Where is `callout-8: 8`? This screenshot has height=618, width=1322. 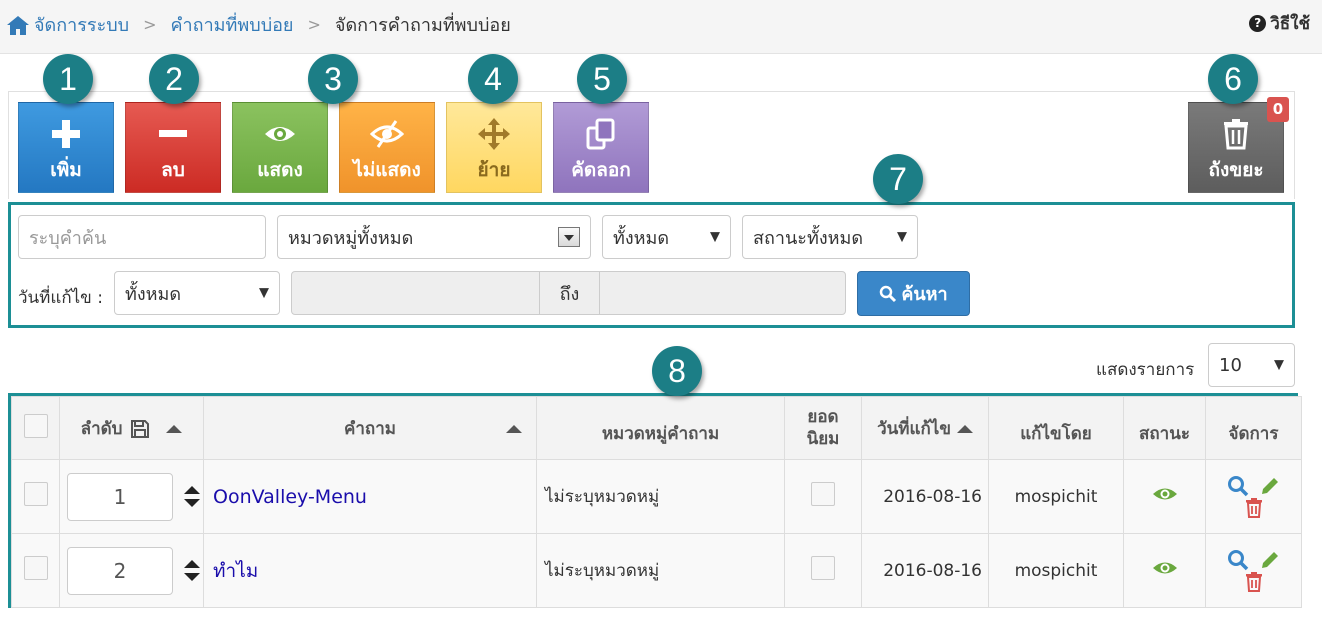
callout-8: 8 is located at coordinates (677, 371).